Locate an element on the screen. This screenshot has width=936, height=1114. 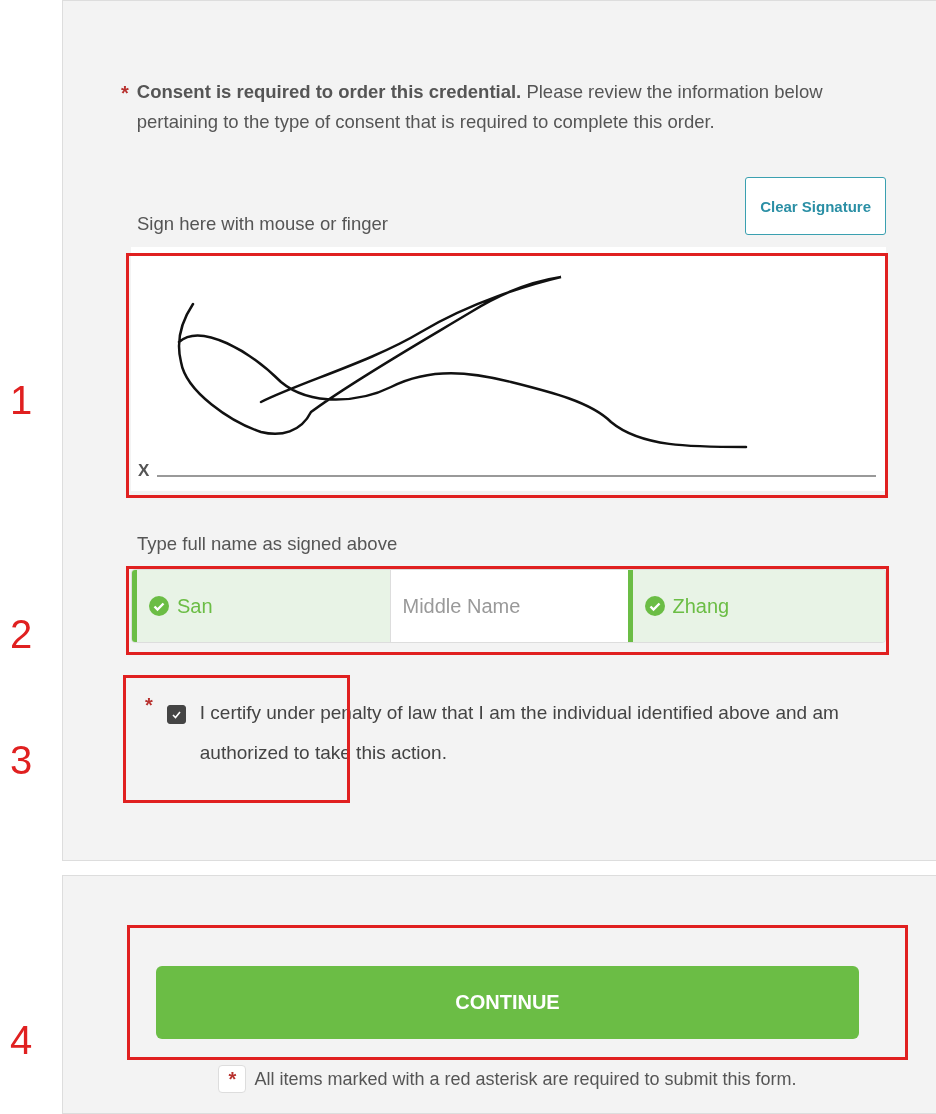
clear-signature-button: Clear Signature is located at coordinates (815, 206).